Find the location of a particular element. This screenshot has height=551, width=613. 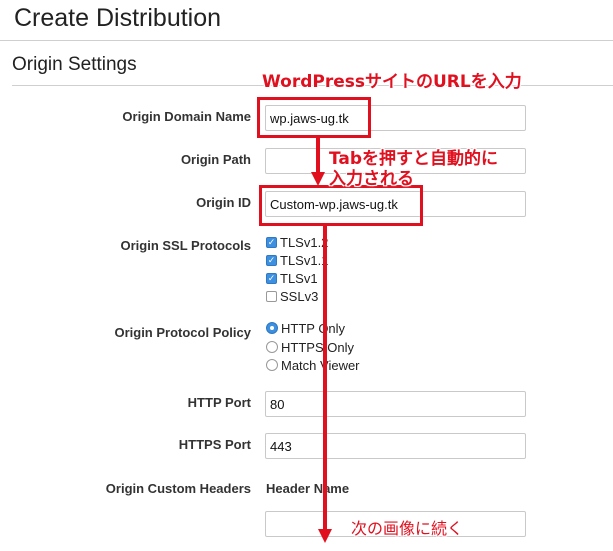

origin-id-highlight-box is located at coordinates (341, 205).